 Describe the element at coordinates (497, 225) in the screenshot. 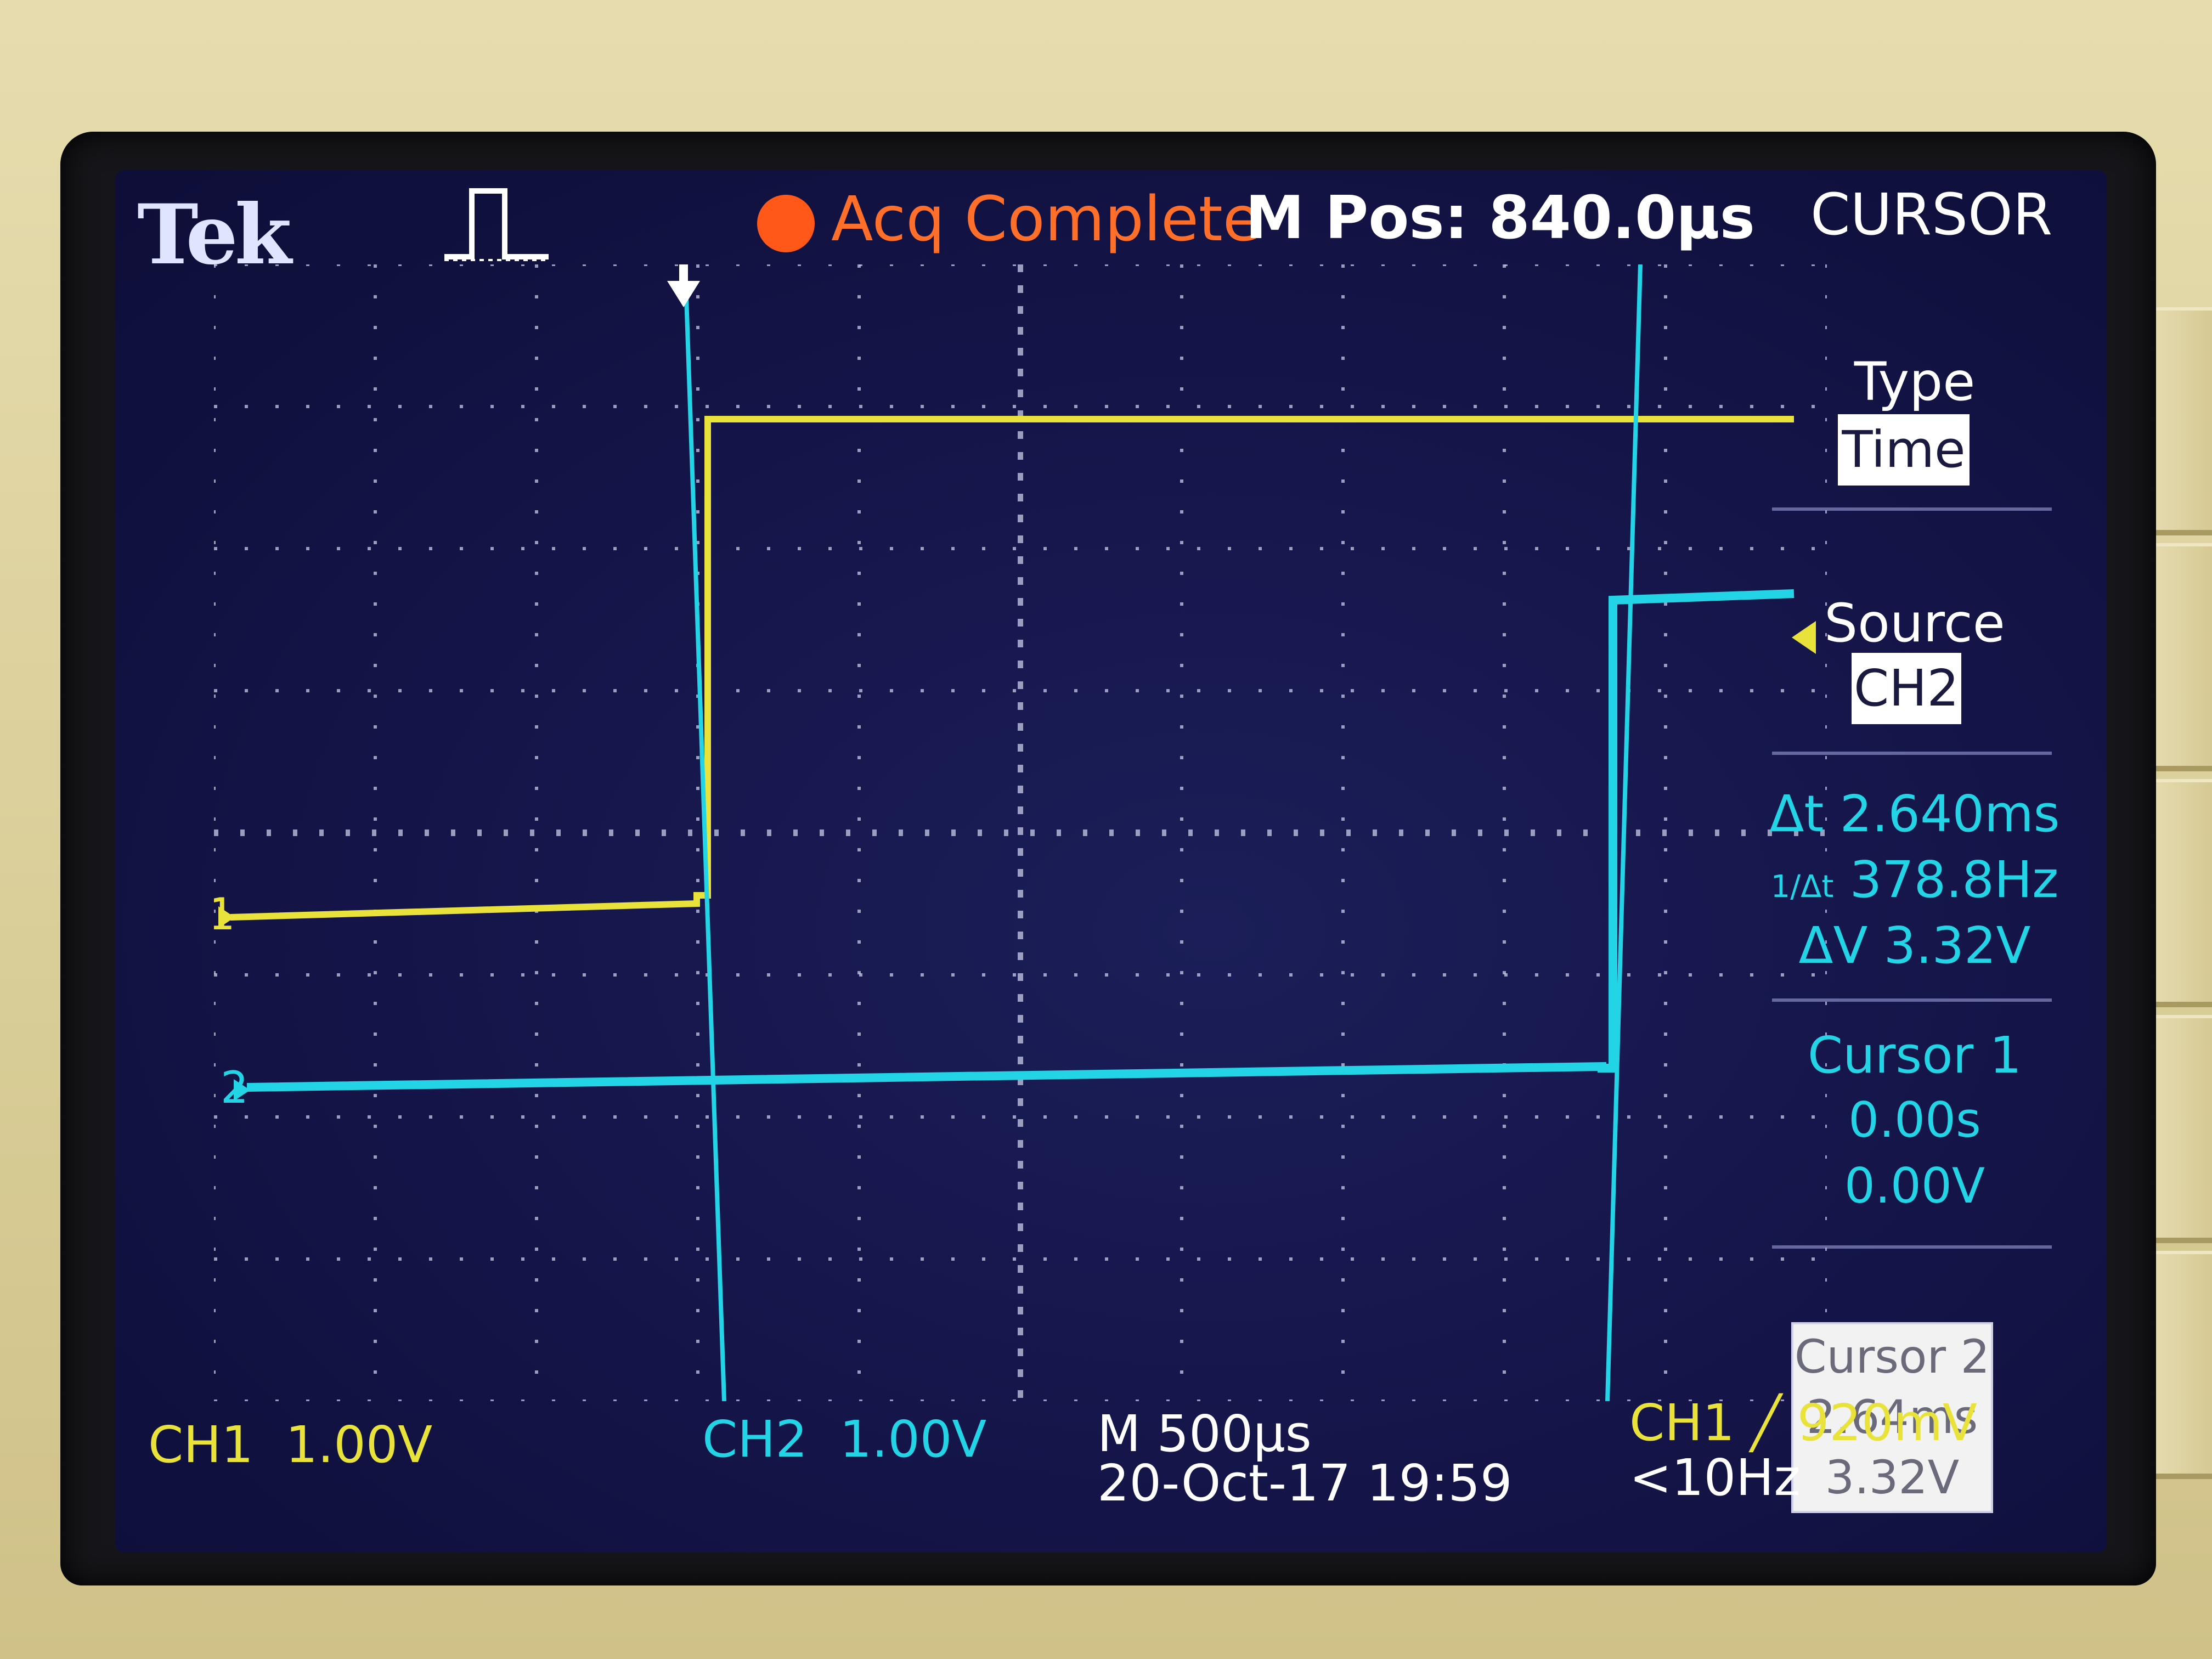

I see `trigger-pulse-icon` at that location.